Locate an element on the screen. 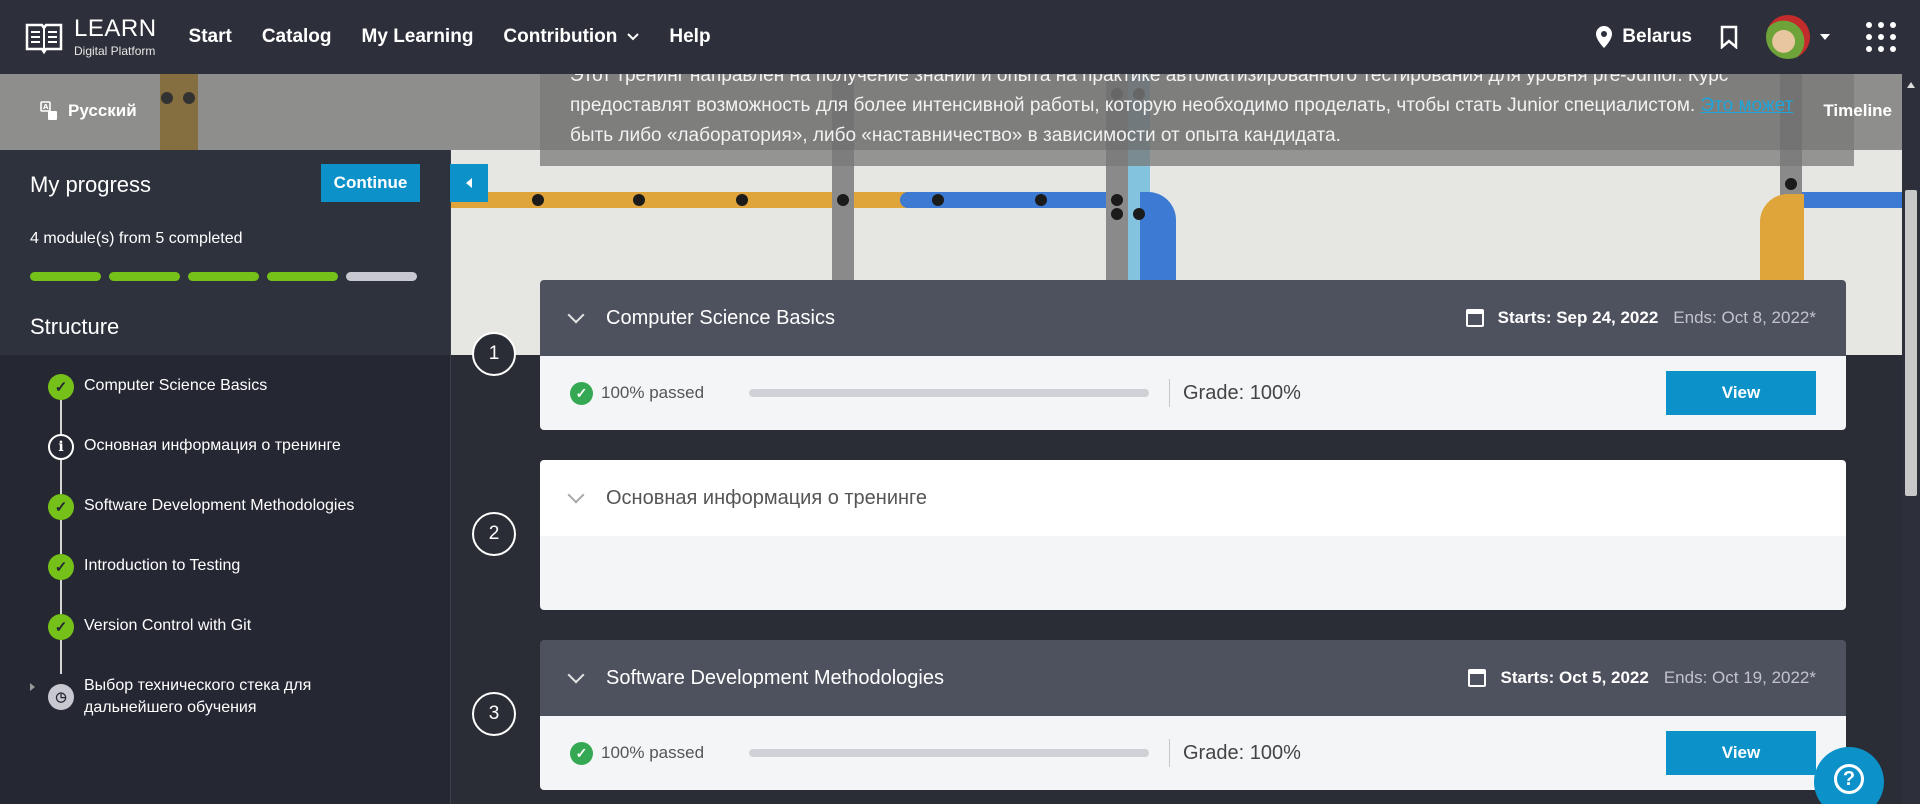 The image size is (1920, 804). module-card: Основная информация о тренинге is located at coordinates (1193, 535).